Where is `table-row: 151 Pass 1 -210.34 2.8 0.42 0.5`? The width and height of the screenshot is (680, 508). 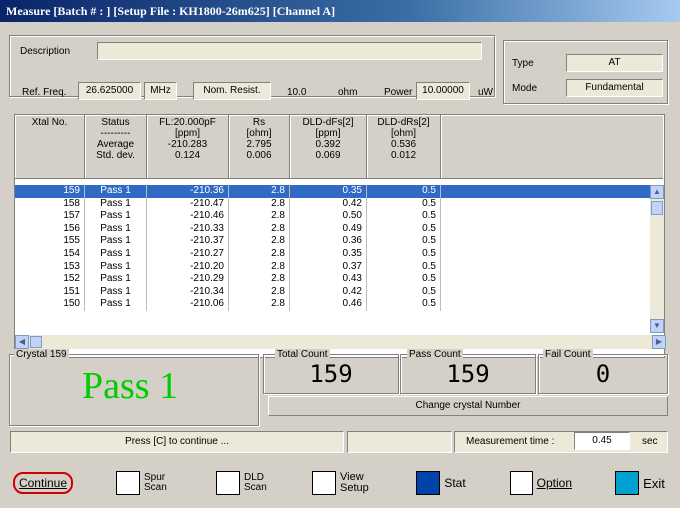 table-row: 151 Pass 1 -210.34 2.8 0.42 0.5 is located at coordinates (333, 292).